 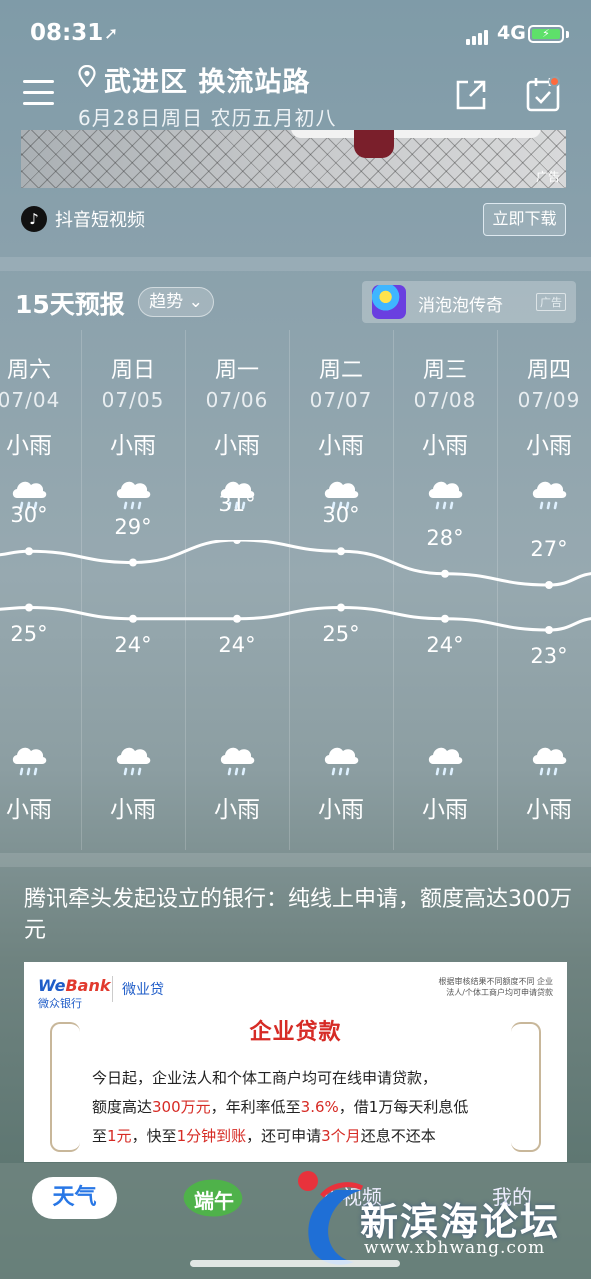 I want to click on ad-source-name: 抖音短视频, so click(x=100, y=220).